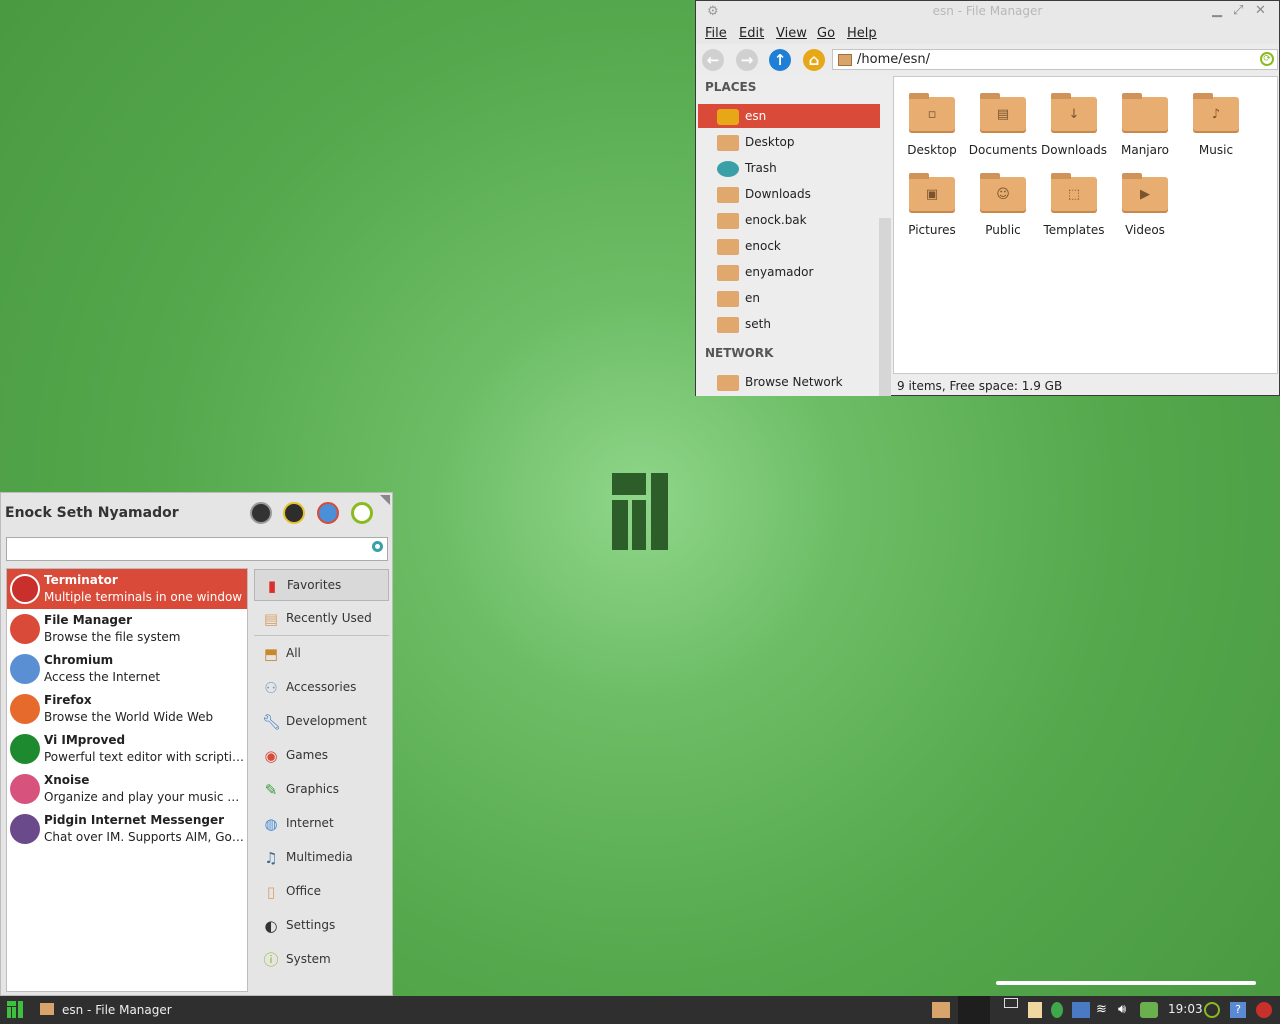 The width and height of the screenshot is (1280, 1024). Describe the element at coordinates (893, 59) in the screenshot. I see `location-text: /home/esn/` at that location.